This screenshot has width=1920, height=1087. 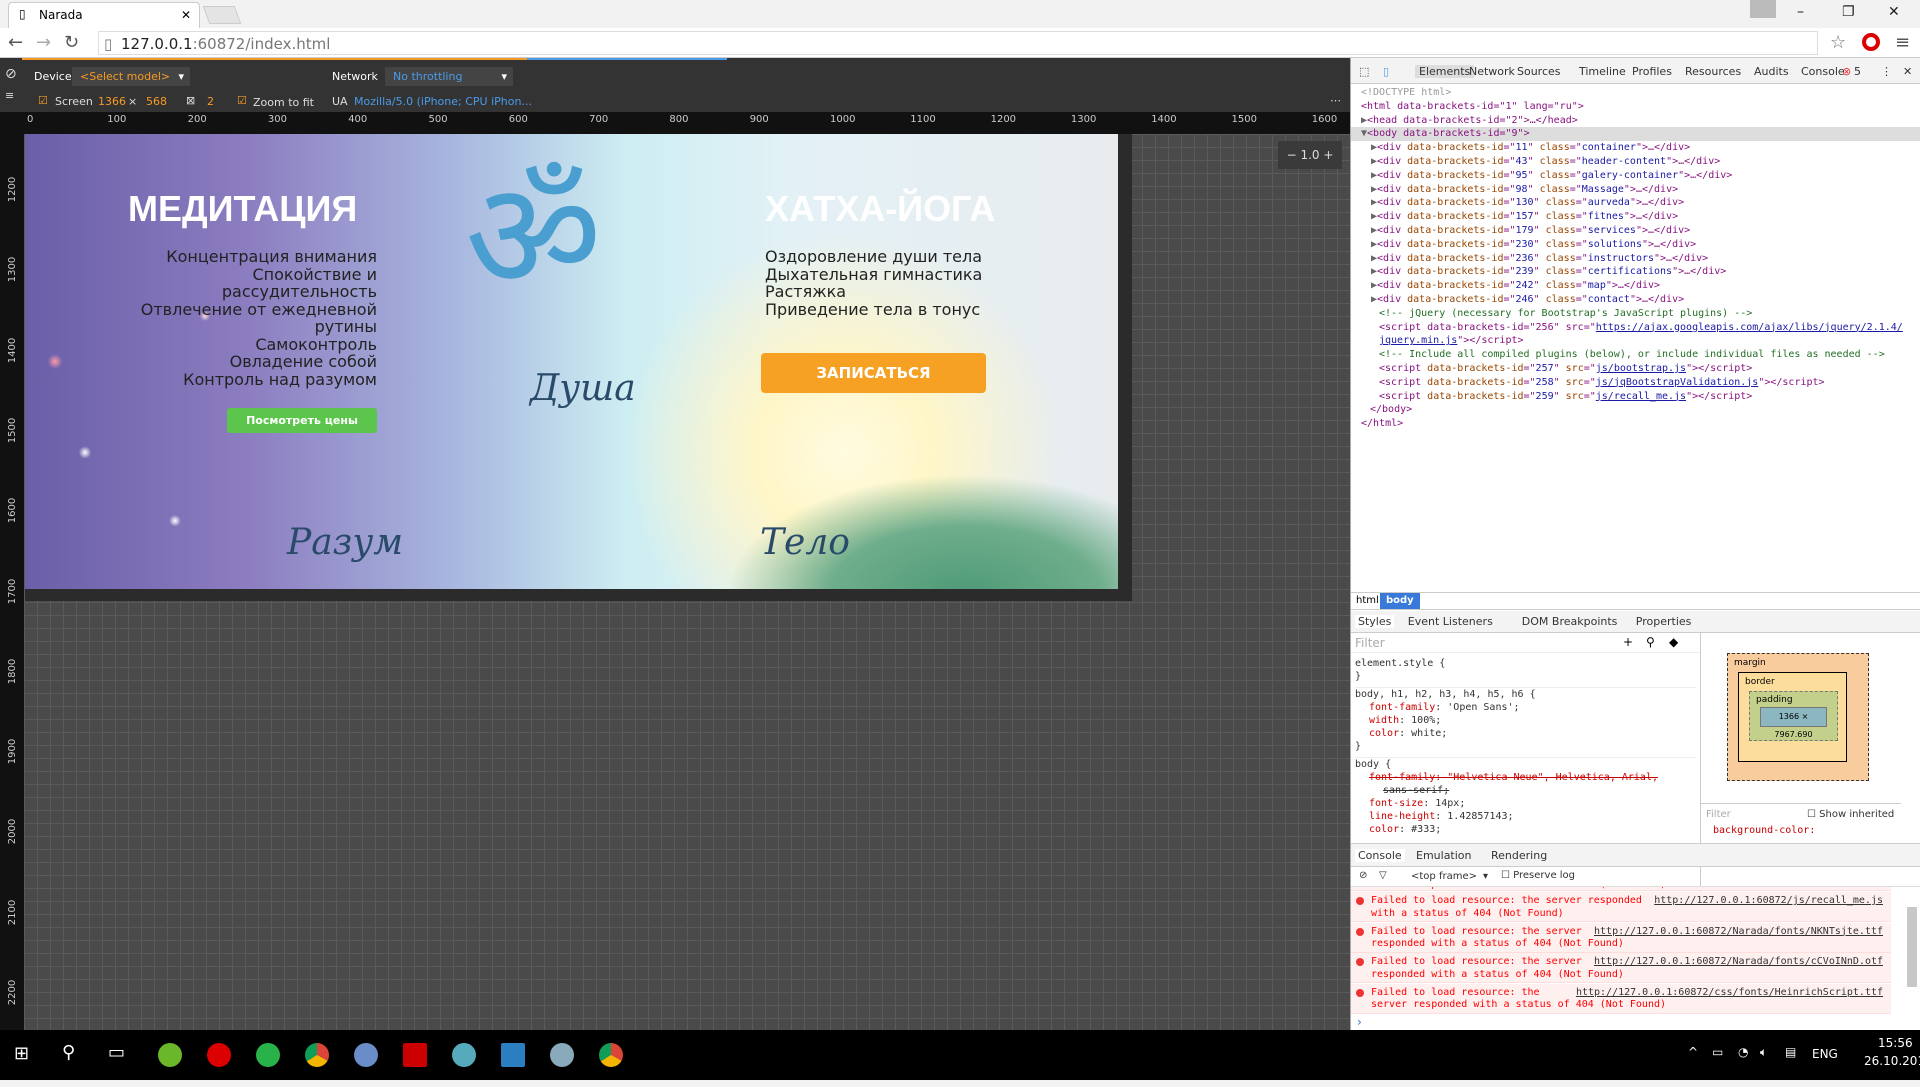 I want to click on search-icon: ⚲, so click(x=68, y=1052).